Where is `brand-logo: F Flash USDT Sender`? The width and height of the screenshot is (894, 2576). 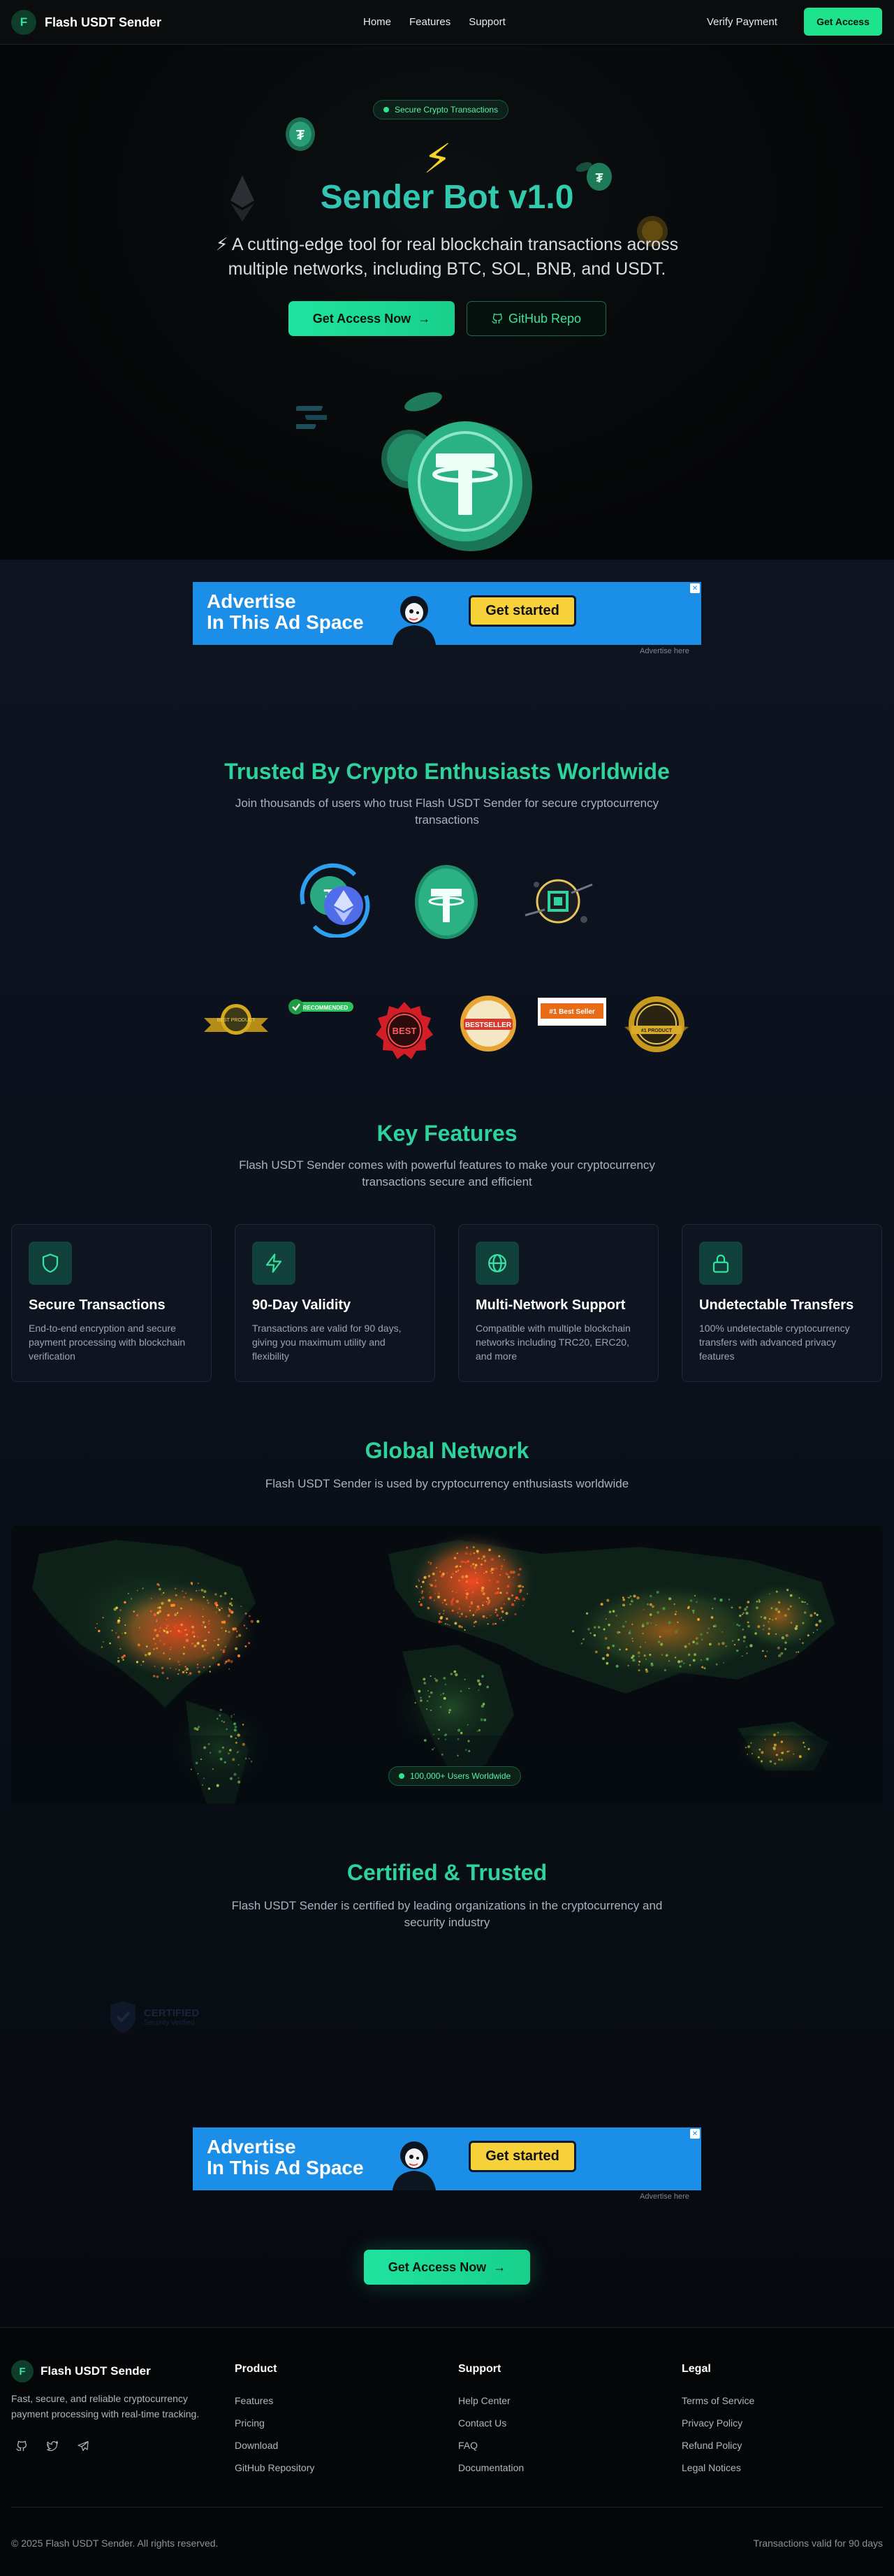
brand-logo: F Flash USDT Sender is located at coordinates (86, 23).